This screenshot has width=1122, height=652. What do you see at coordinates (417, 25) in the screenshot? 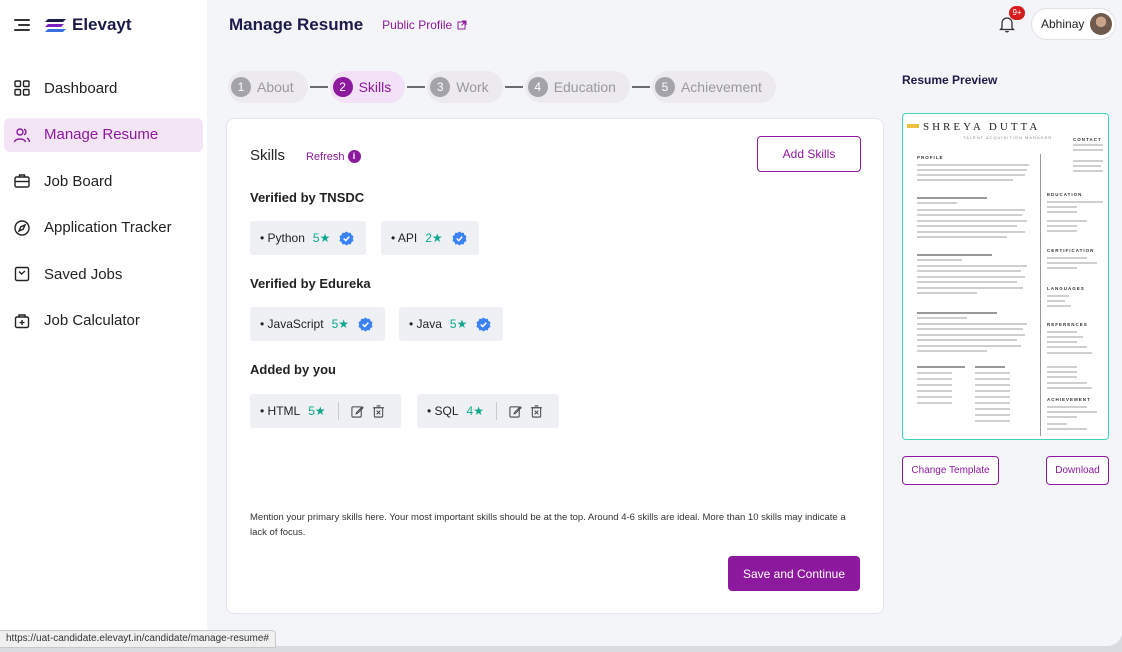
I see `public-profile-label: Public Profile` at bounding box center [417, 25].